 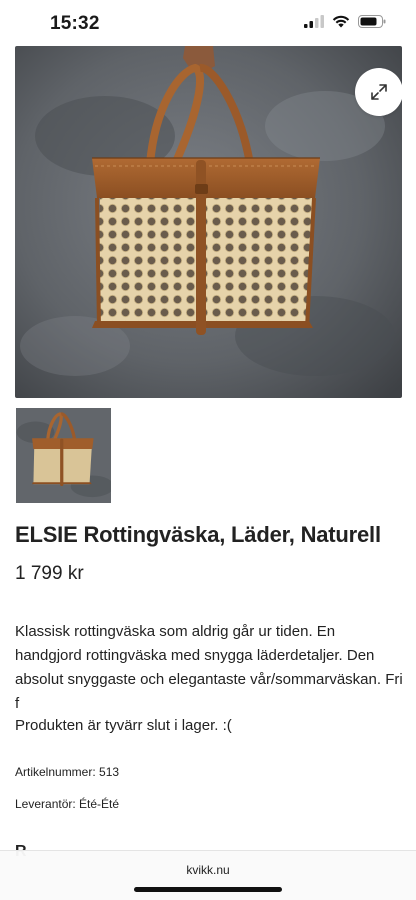 What do you see at coordinates (208, 23) in the screenshot?
I see `status-bar: 15:32` at bounding box center [208, 23].